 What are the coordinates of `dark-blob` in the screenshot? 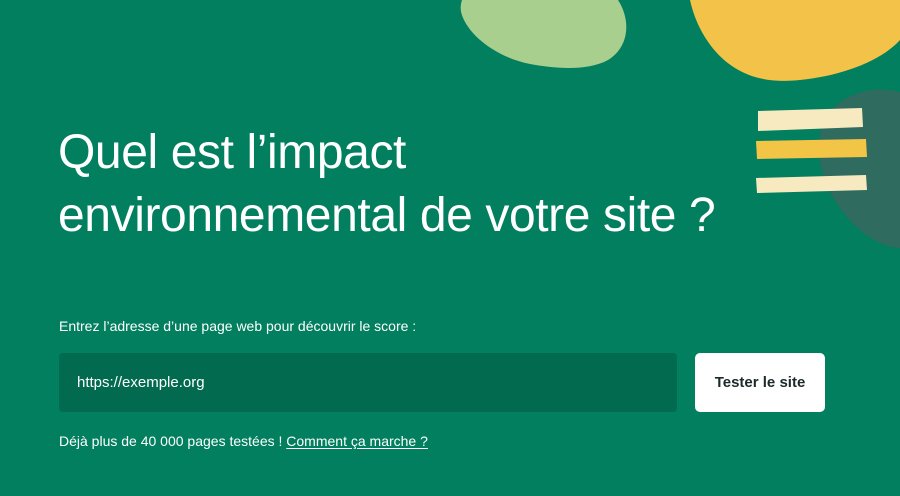 It's located at (859, 168).